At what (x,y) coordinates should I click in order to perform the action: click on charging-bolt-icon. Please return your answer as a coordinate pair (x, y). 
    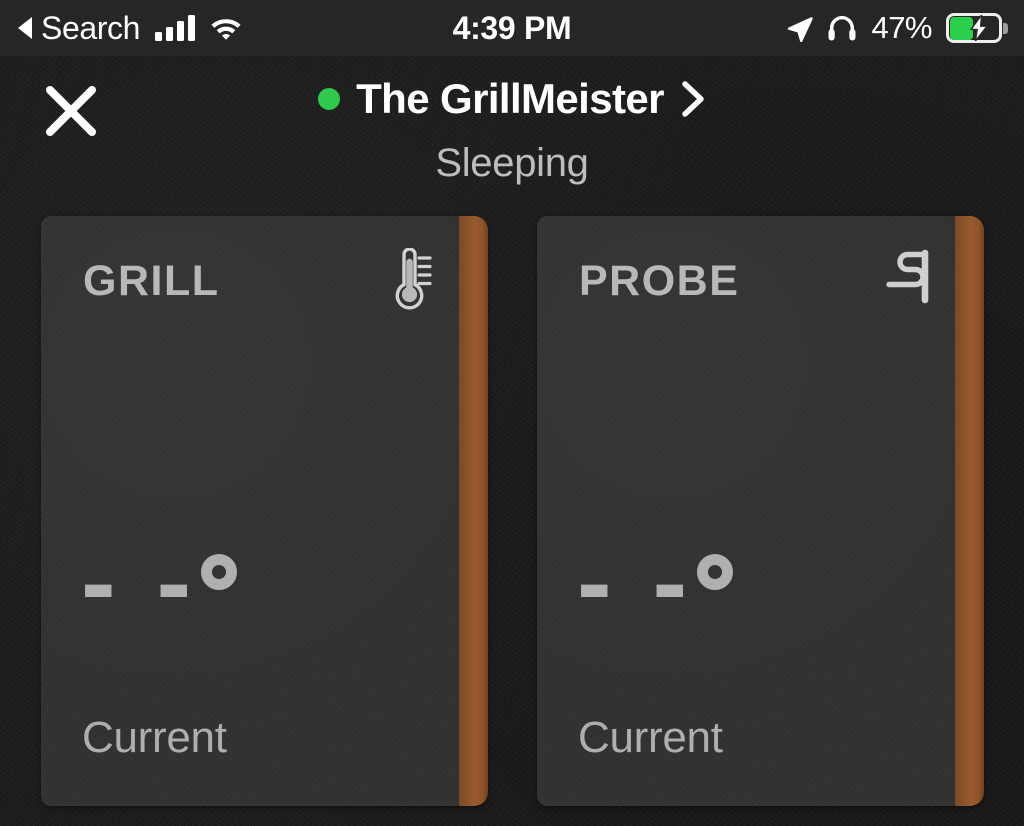
    Looking at the image, I should click on (979, 28).